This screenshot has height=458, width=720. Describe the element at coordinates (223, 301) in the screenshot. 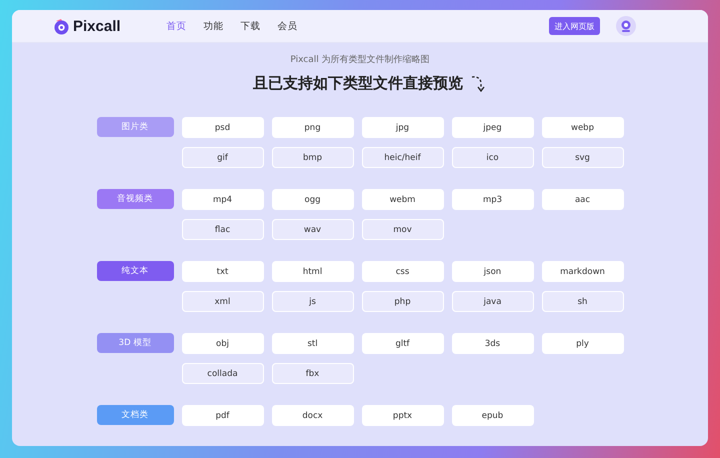

I see `format-tag: xml` at that location.